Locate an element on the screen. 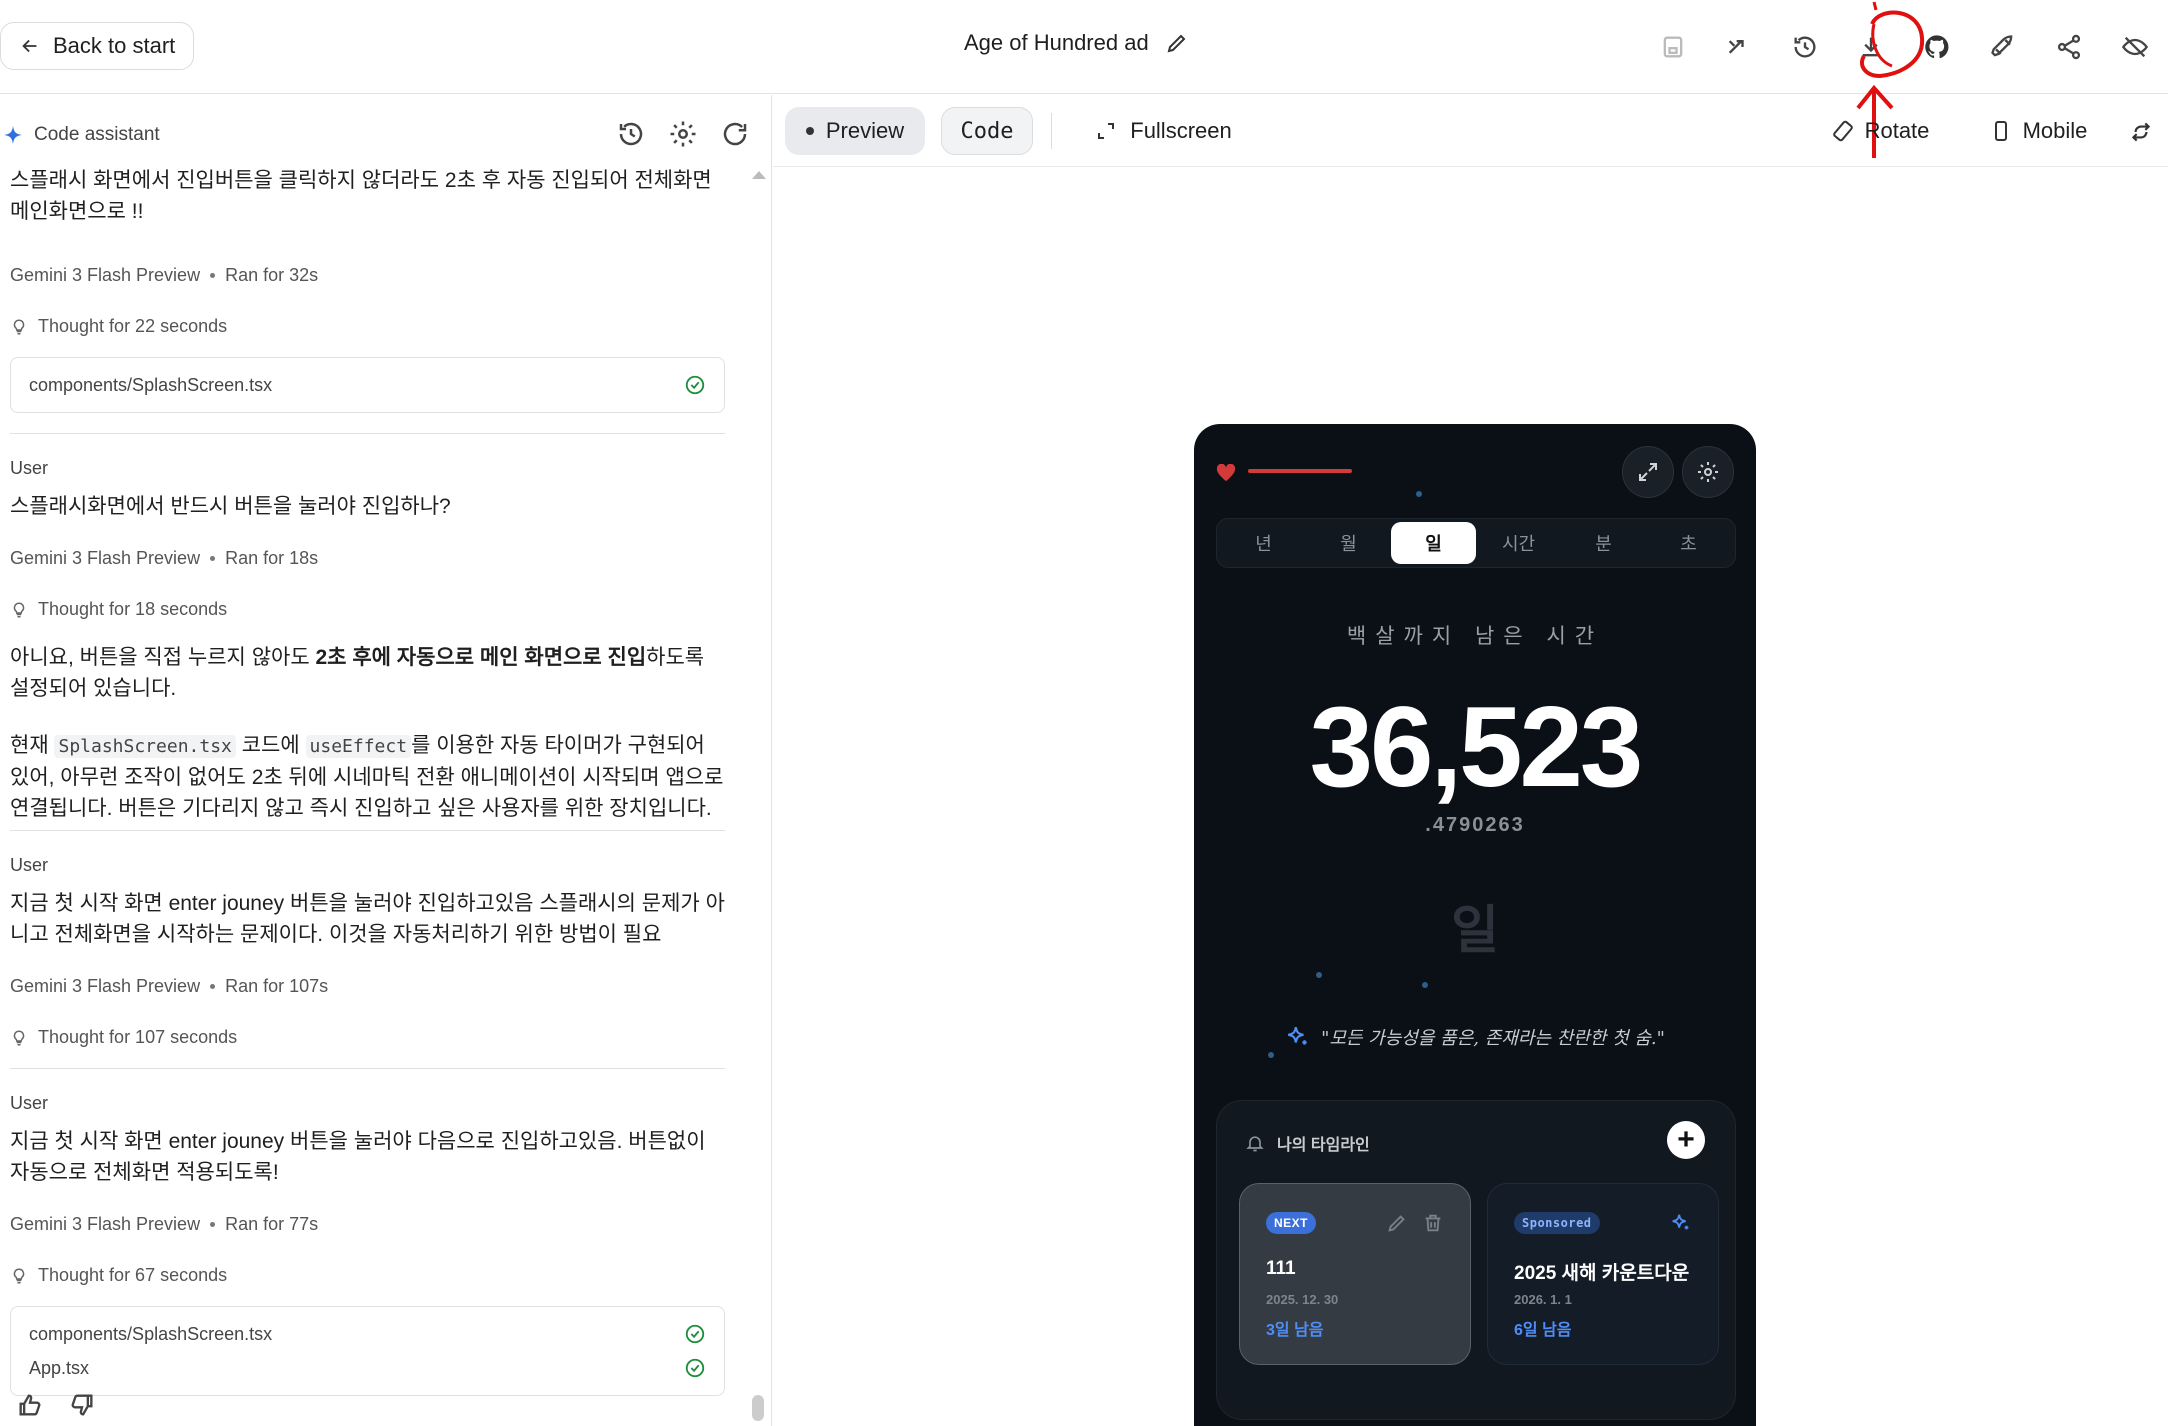 The height and width of the screenshot is (1426, 2168). swap-icon is located at coordinates (2141, 132).